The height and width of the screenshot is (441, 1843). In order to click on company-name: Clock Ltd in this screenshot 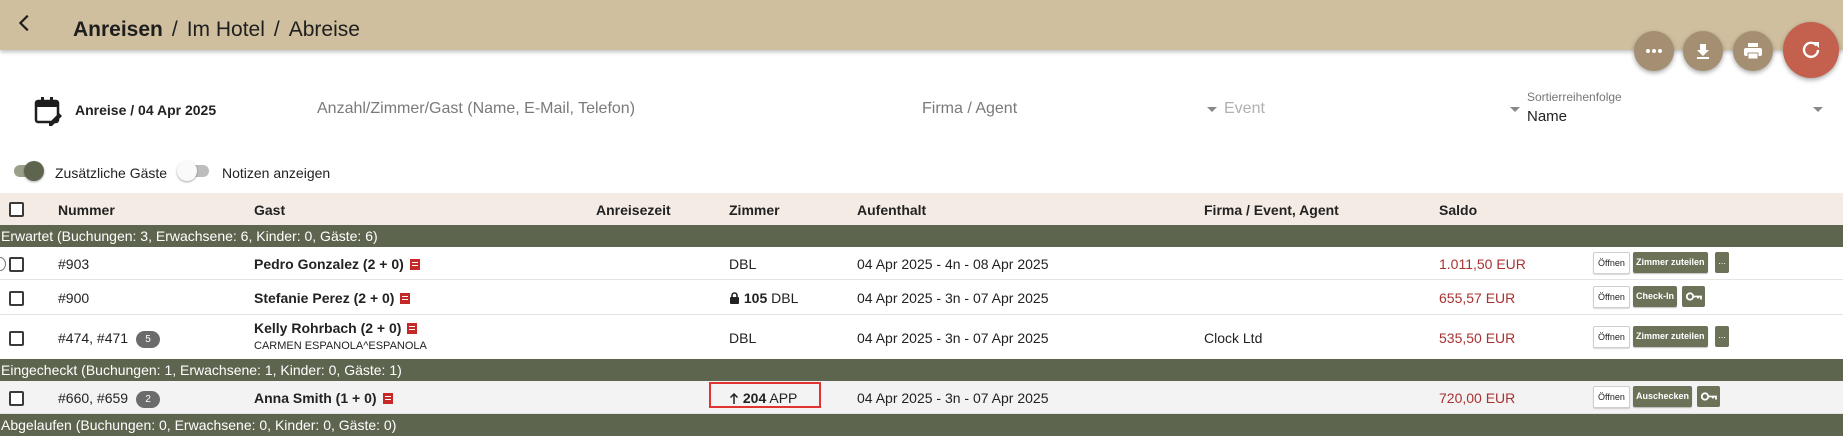, I will do `click(1233, 338)`.